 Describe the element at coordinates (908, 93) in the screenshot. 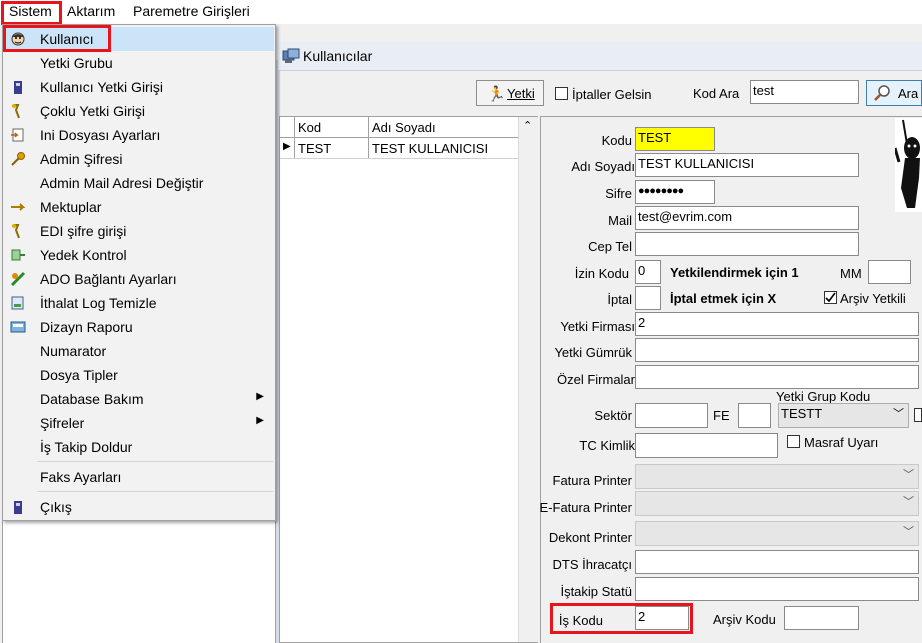

I see `ara-button-label: Ara` at that location.